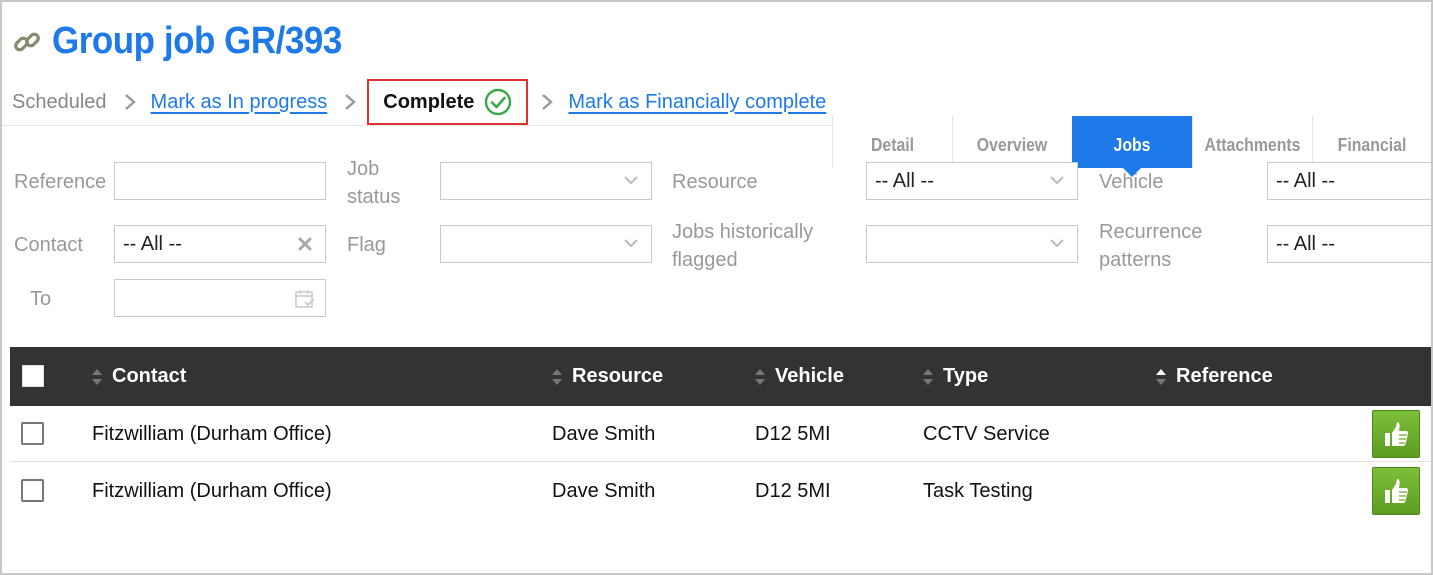  What do you see at coordinates (239, 102) in the screenshot?
I see `mark-in-progress-link: Mark as In progress` at bounding box center [239, 102].